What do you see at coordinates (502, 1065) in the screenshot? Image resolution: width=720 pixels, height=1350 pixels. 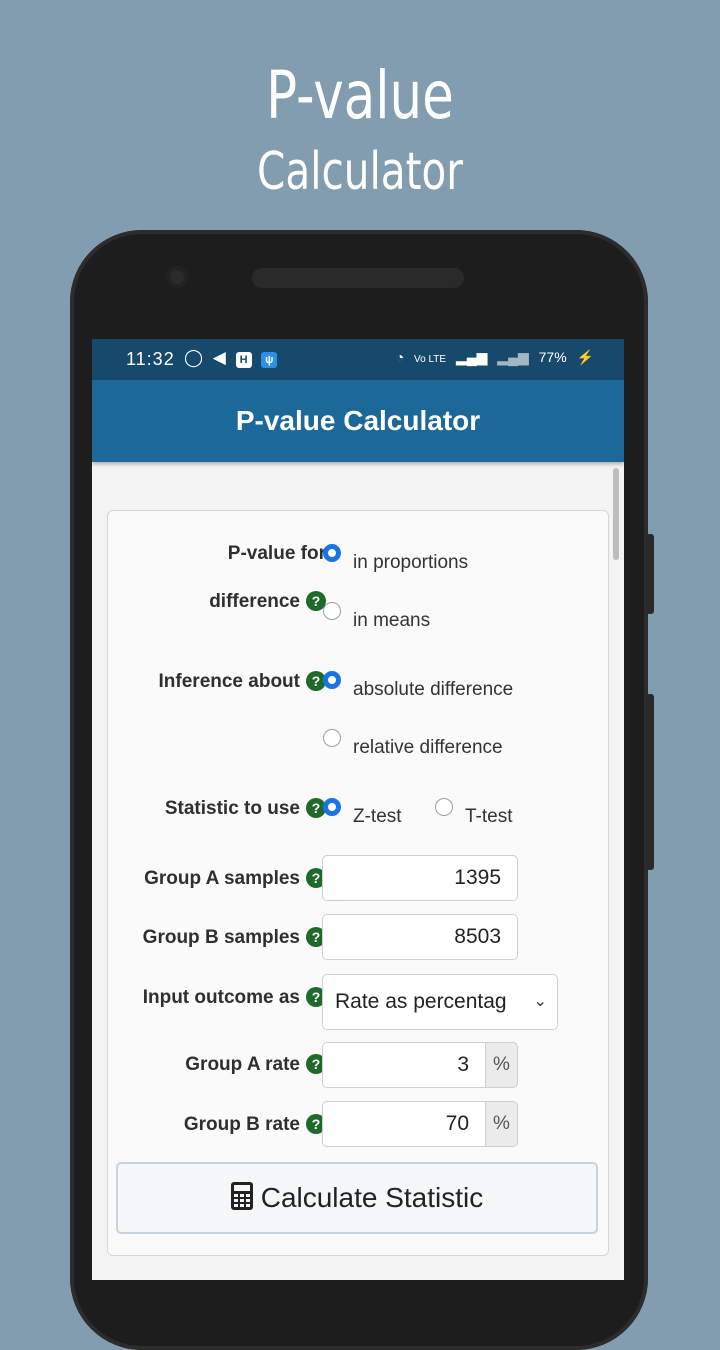 I see `group-a-rate-unit: %` at bounding box center [502, 1065].